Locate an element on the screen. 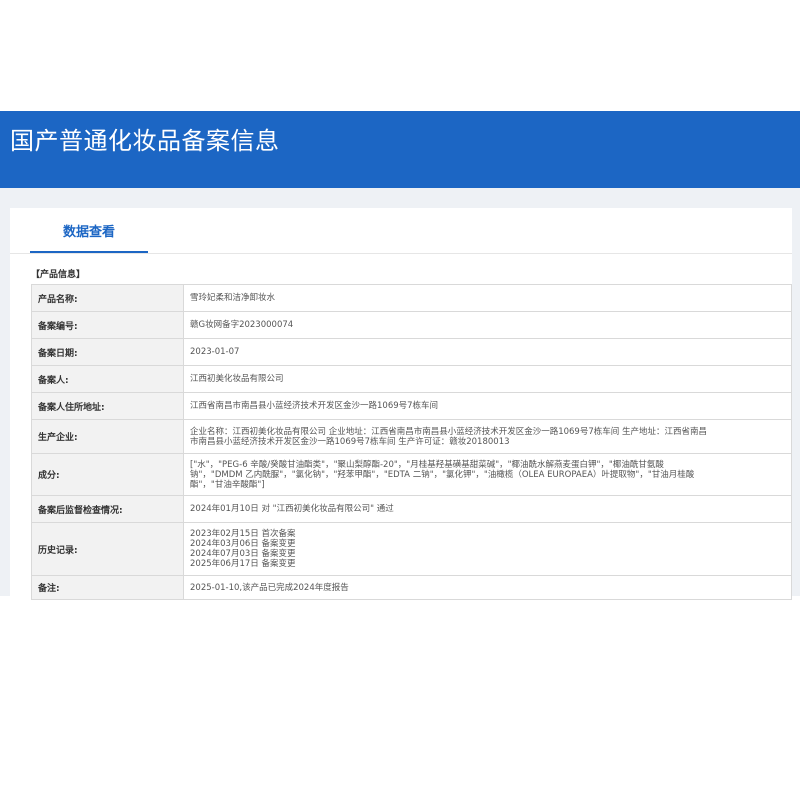  table-row: 备注: 2025-01-10,该产品已完成2024年度报告 is located at coordinates (411, 587).